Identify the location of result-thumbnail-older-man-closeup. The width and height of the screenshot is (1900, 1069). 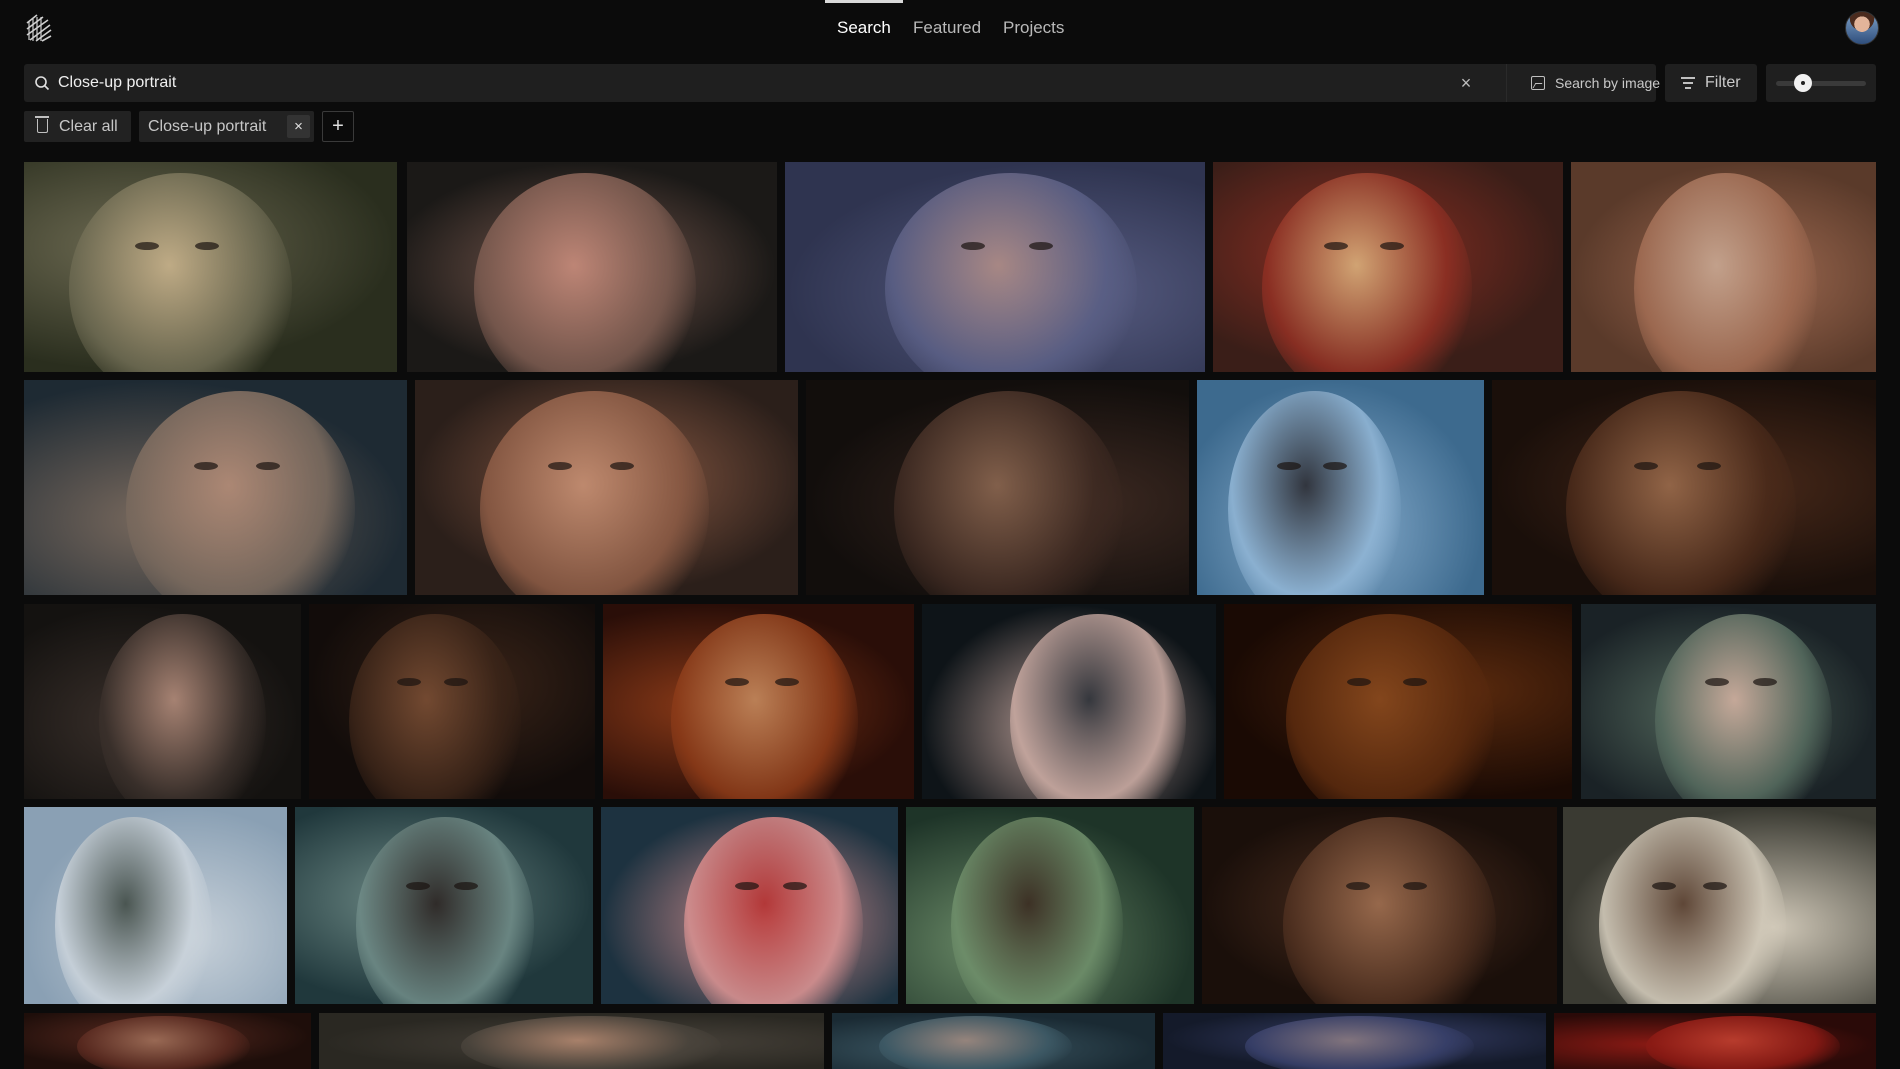
(215, 487).